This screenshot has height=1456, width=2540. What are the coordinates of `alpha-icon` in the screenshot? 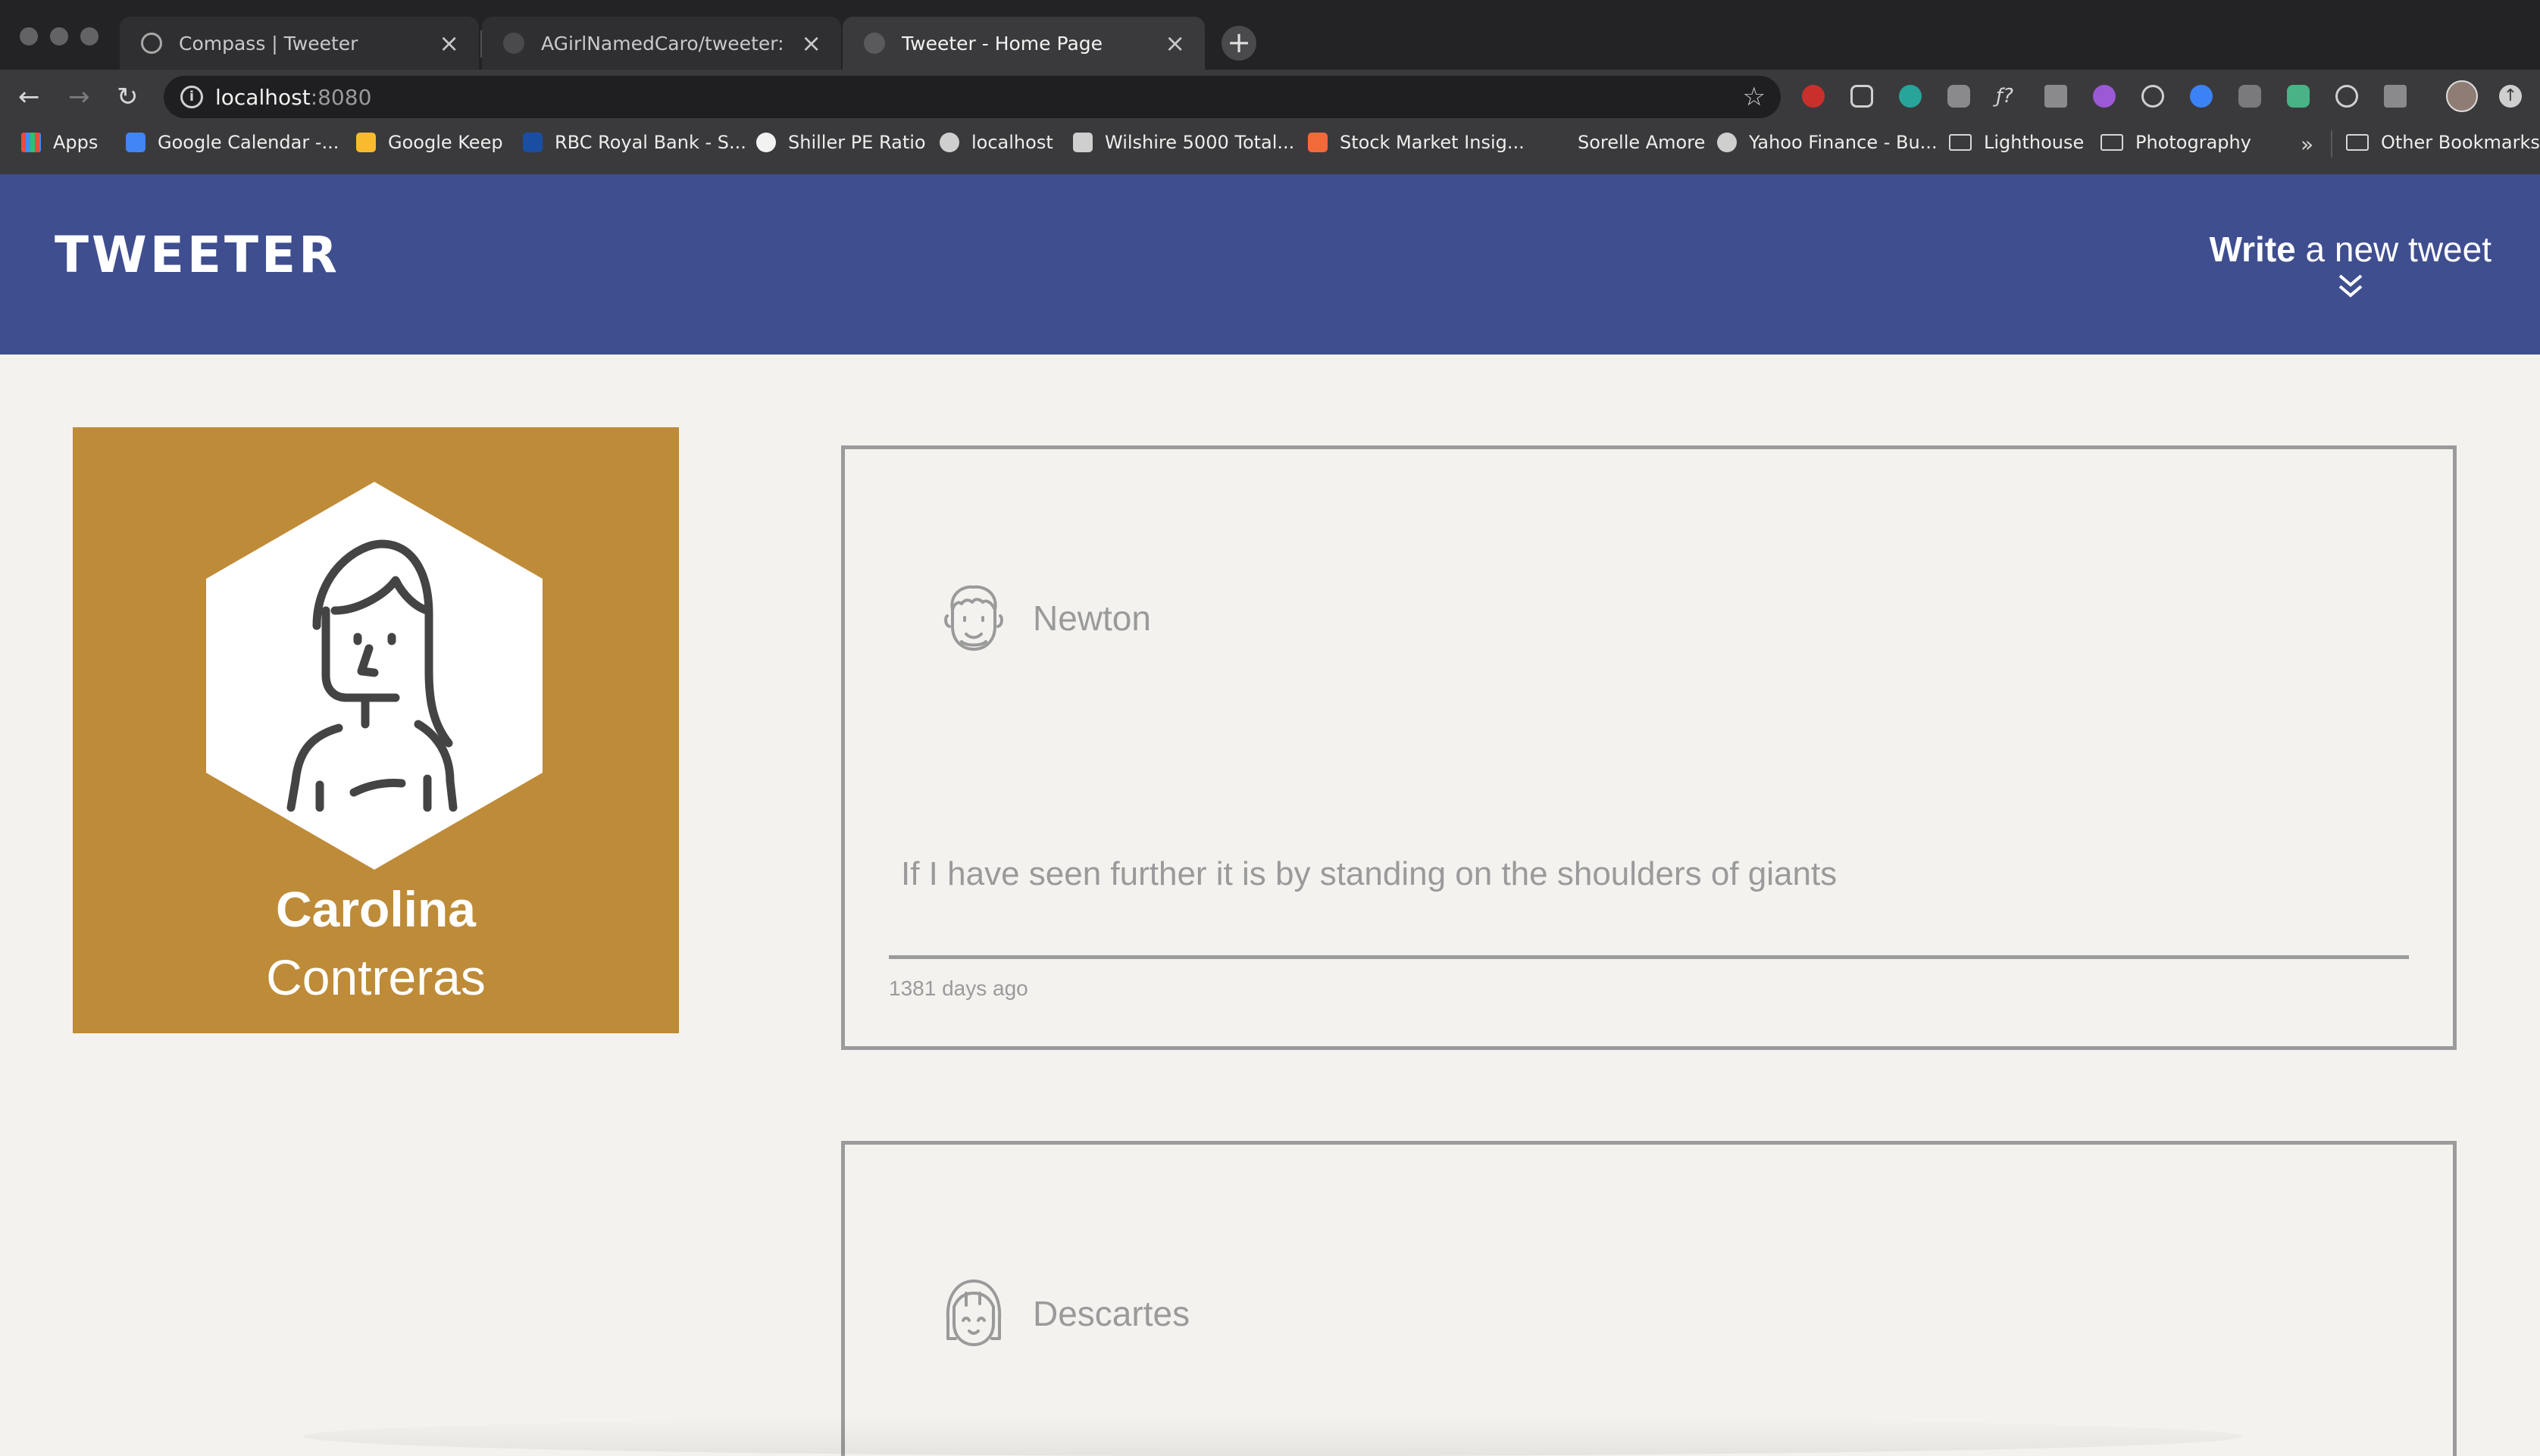 It's located at (1318, 142).